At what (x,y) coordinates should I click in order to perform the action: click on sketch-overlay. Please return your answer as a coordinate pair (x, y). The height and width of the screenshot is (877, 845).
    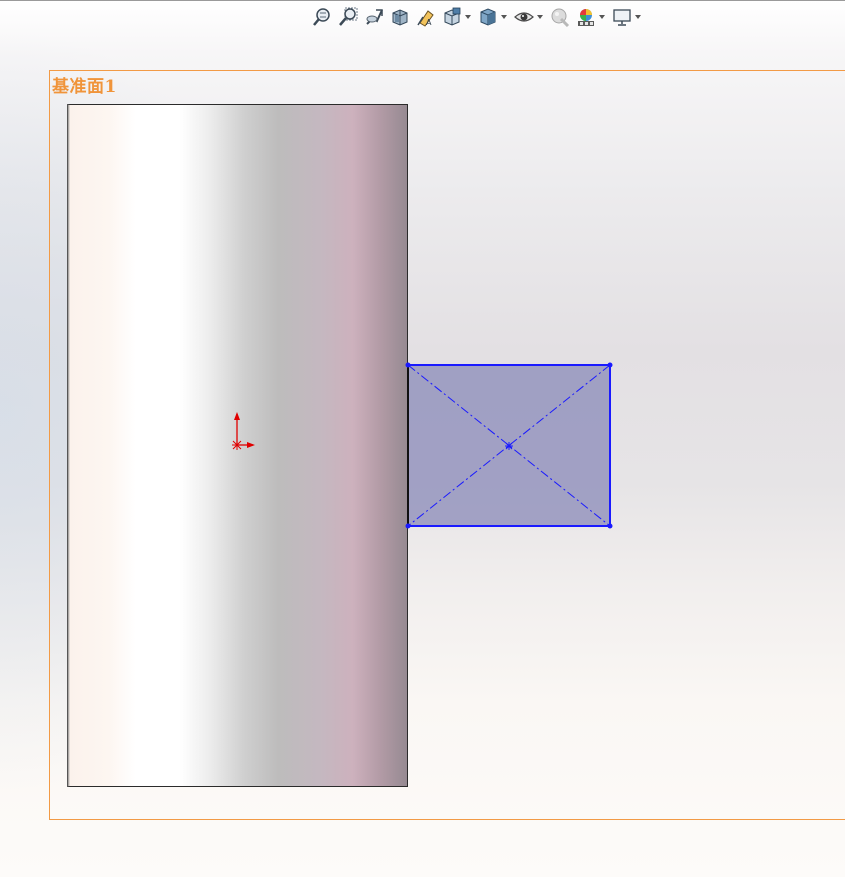
    Looking at the image, I should click on (422, 445).